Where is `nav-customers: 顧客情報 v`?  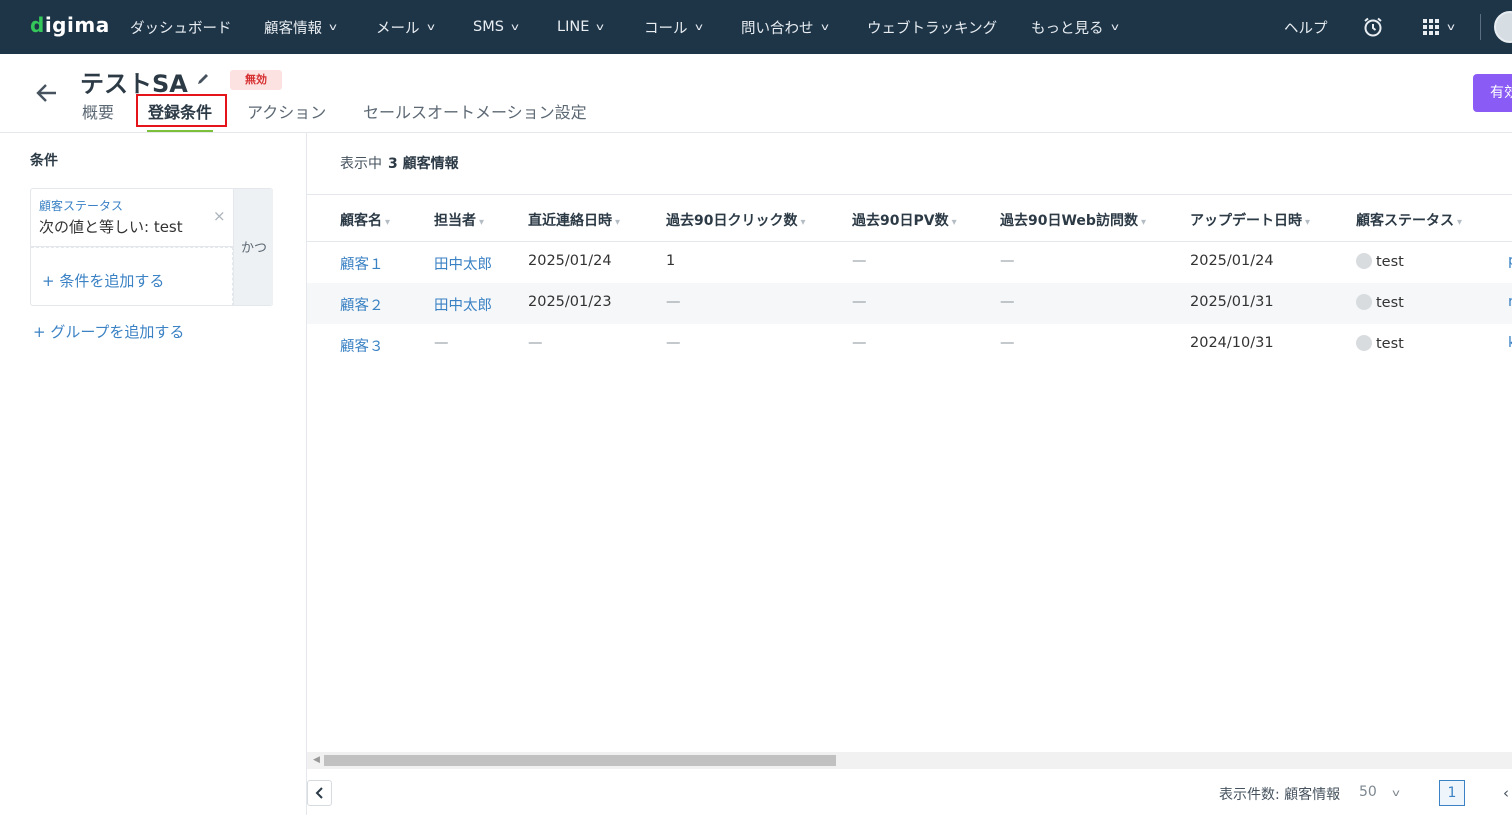 nav-customers: 顧客情報 v is located at coordinates (300, 27).